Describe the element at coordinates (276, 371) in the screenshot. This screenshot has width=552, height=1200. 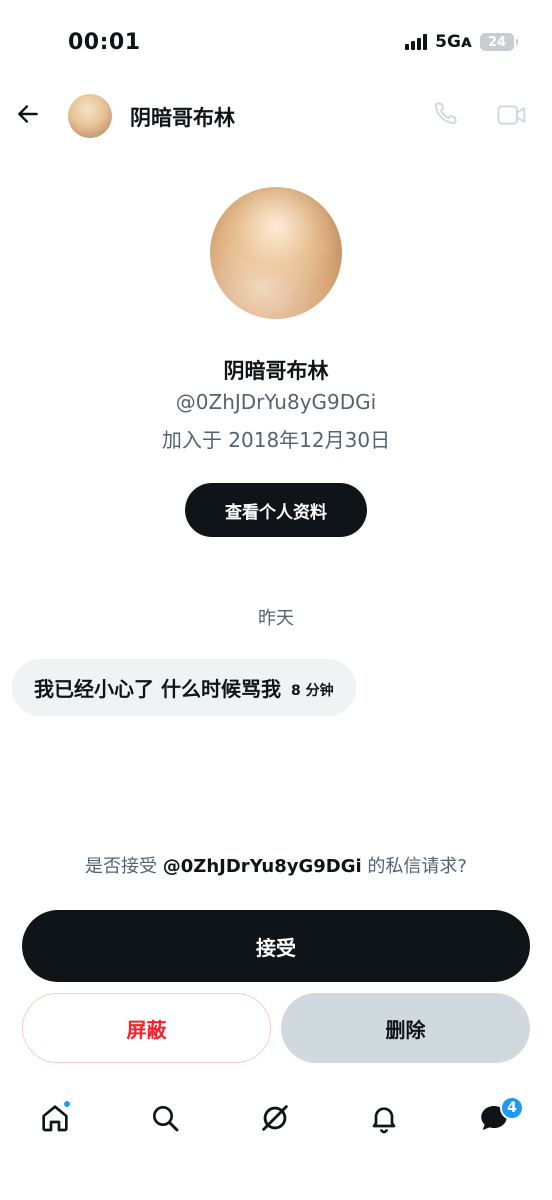
I see `profile-name: 阴暗哥布林` at that location.